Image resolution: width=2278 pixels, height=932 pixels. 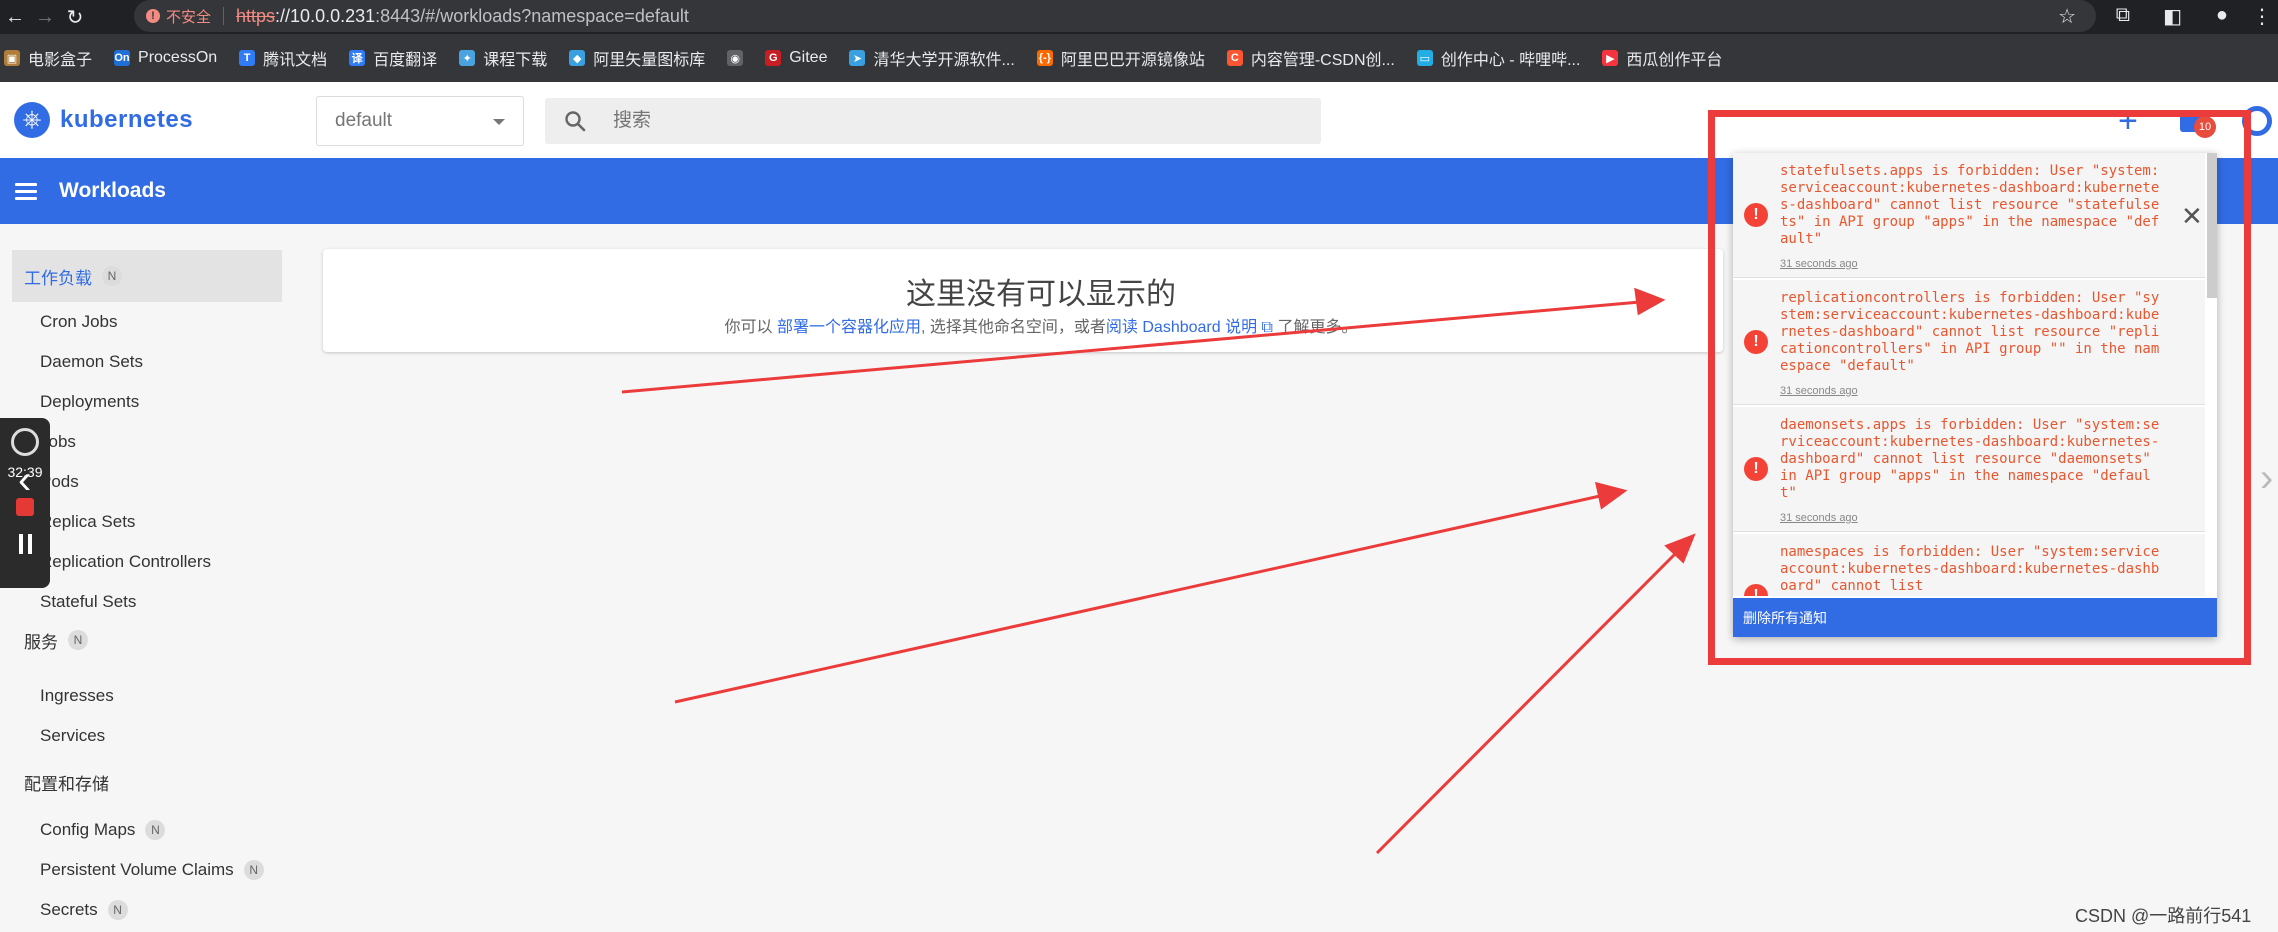 I want to click on course-icon: ✦, so click(x=467, y=58).